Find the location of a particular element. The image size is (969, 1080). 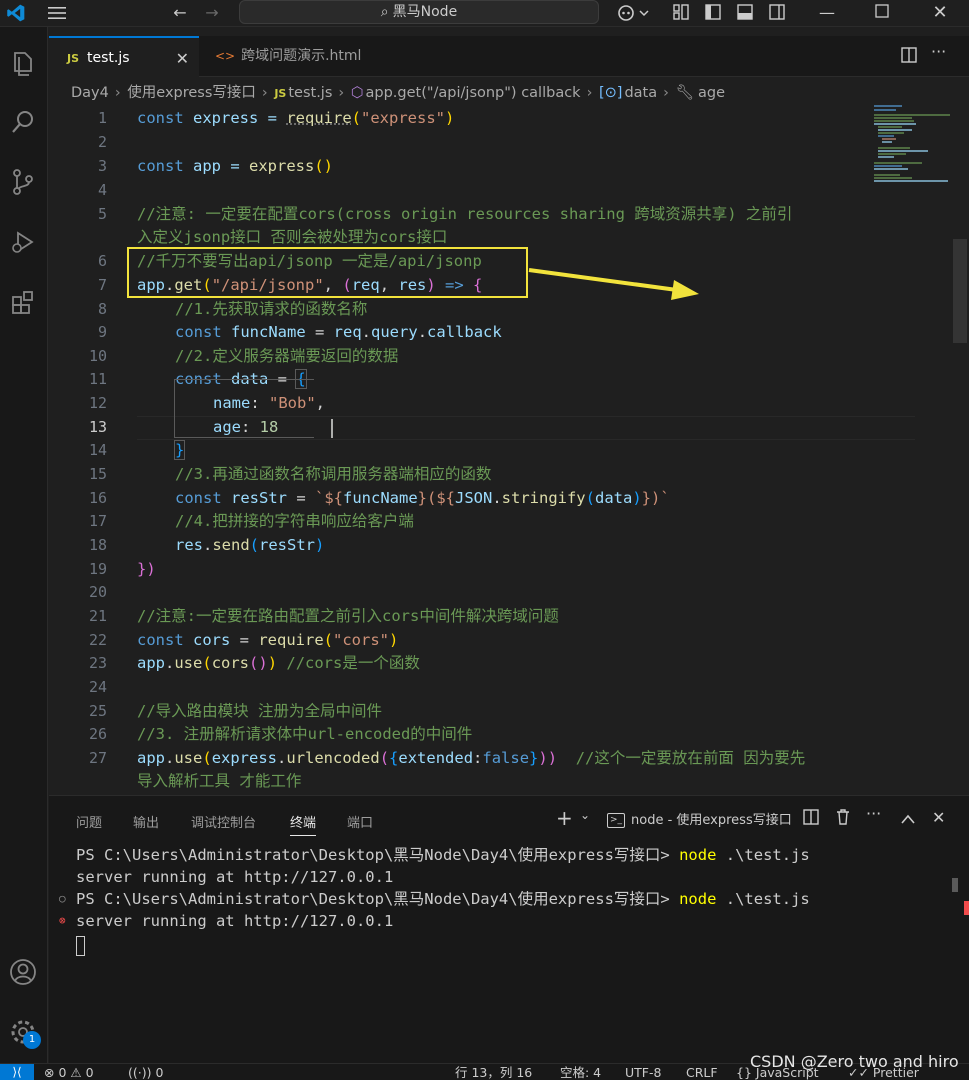

panel-tab-ports: 端口 is located at coordinates (360, 821).